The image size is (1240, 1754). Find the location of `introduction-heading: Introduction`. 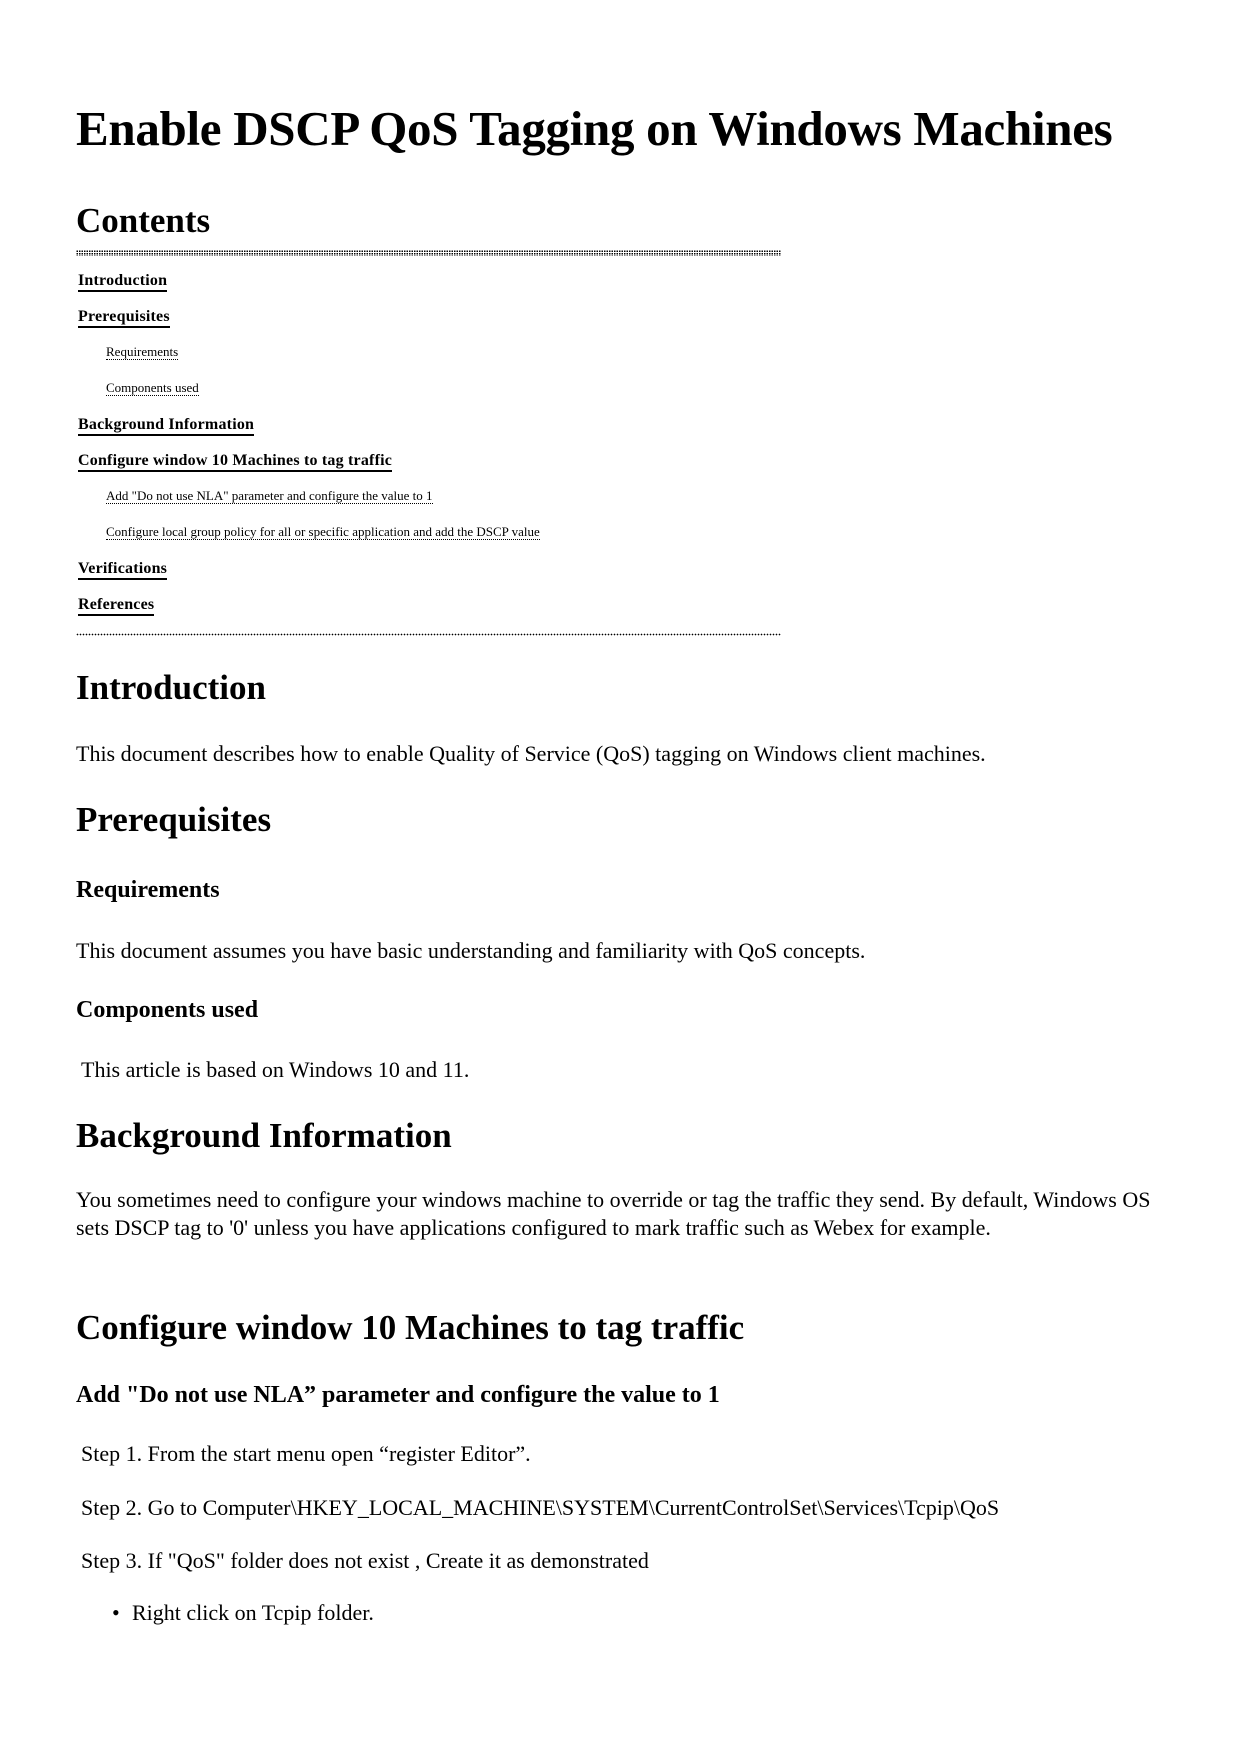

introduction-heading: Introduction is located at coordinates (171, 687).